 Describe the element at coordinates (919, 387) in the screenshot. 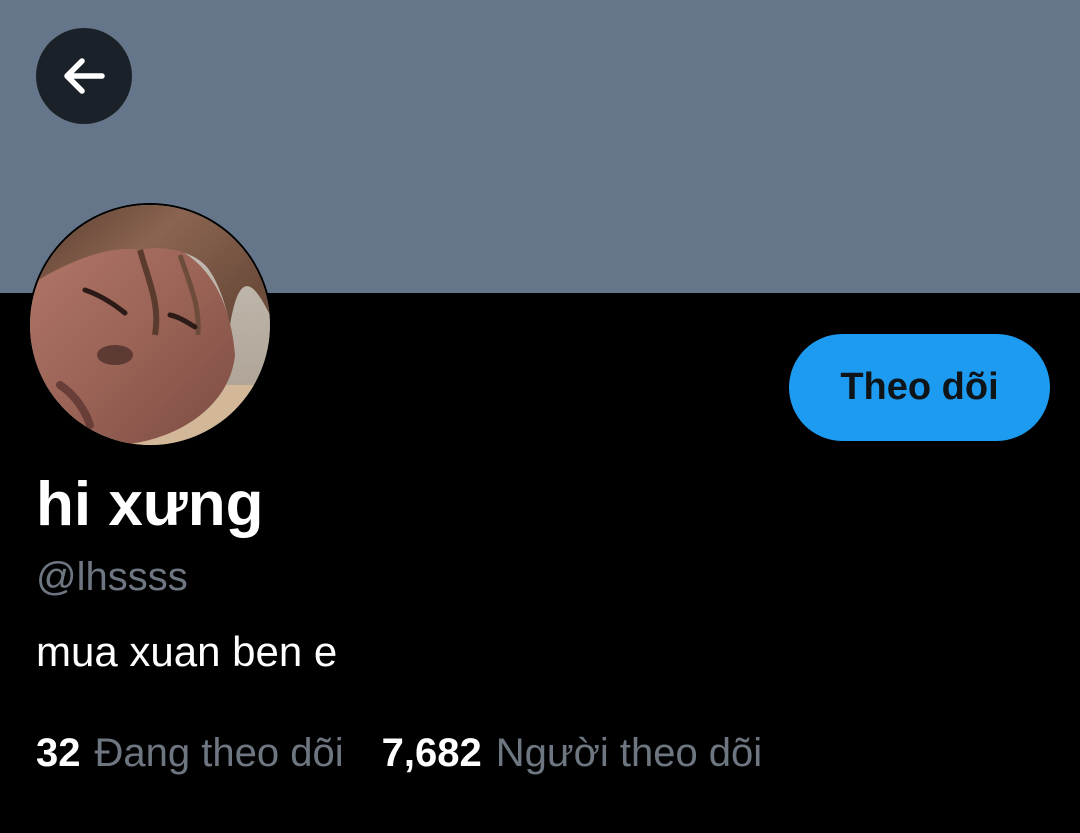

I see `follow-button: Theo dõi` at that location.